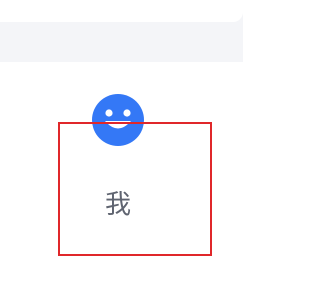  I want to click on tab-label: 我, so click(117, 205).